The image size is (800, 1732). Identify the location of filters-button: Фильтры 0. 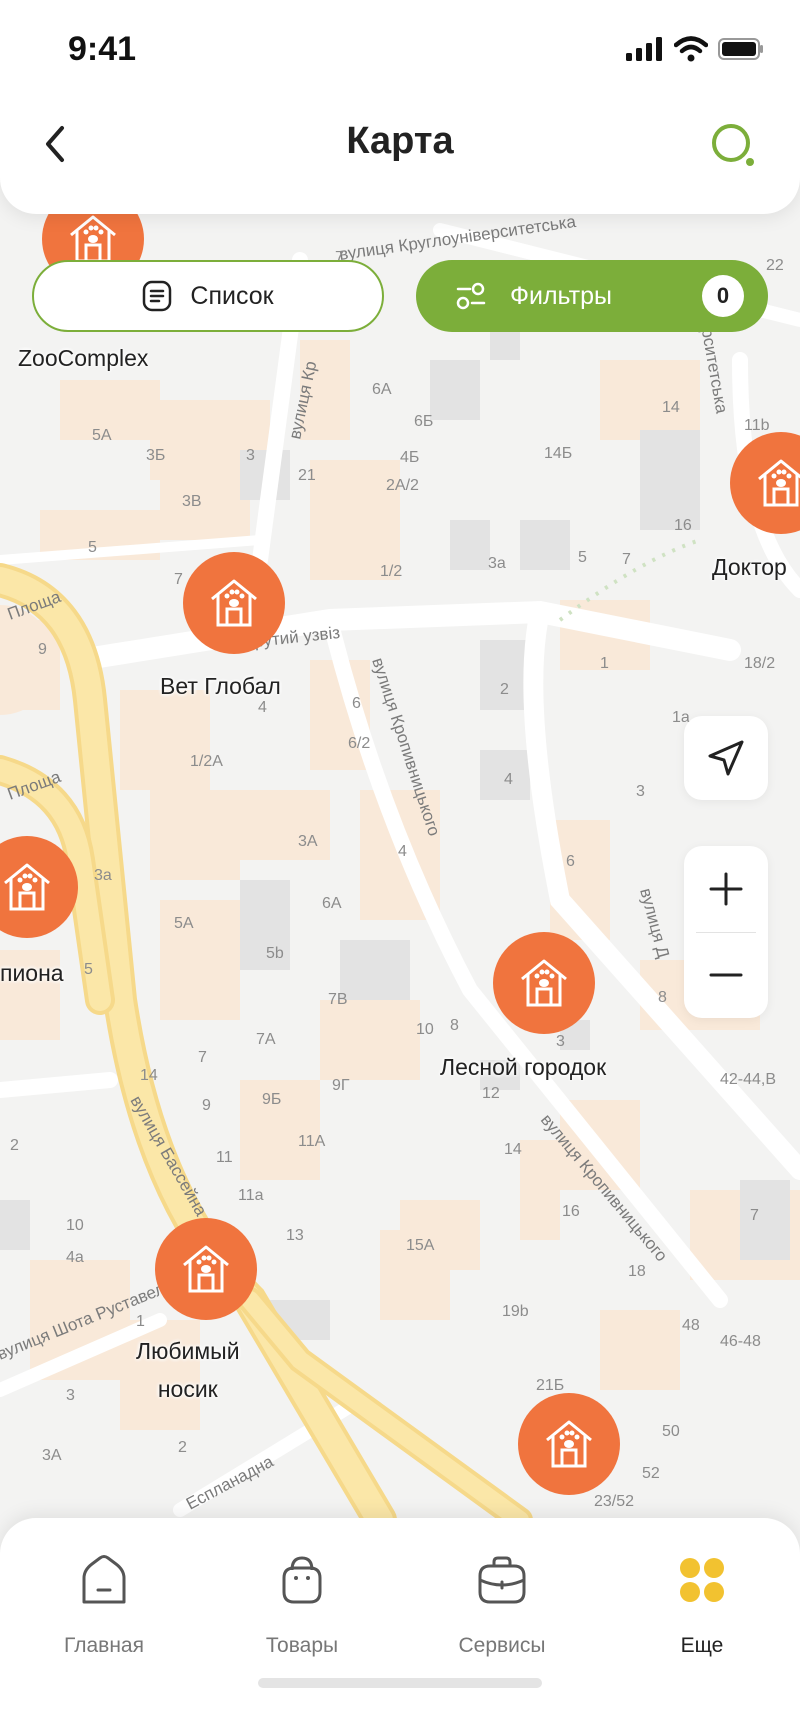
(592, 296).